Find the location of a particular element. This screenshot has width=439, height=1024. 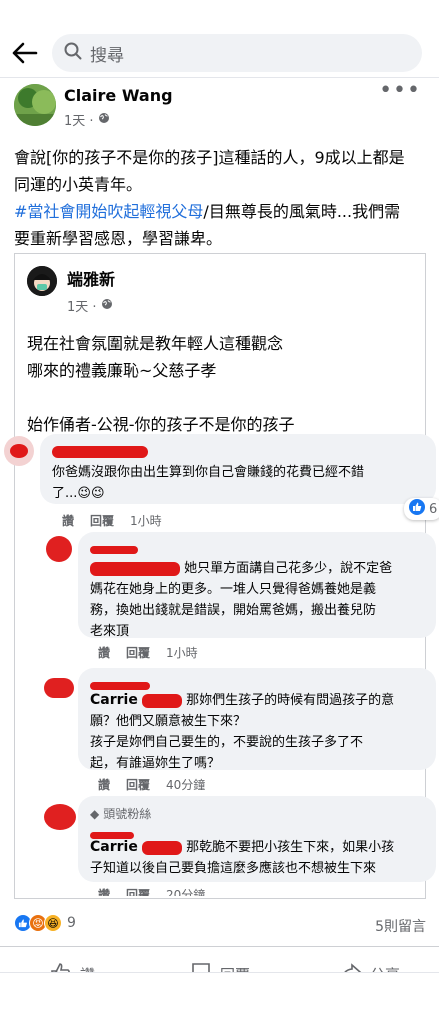

shared-text-line: 現在社會氛圍就是教年輕人這種觀念 is located at coordinates (155, 343).